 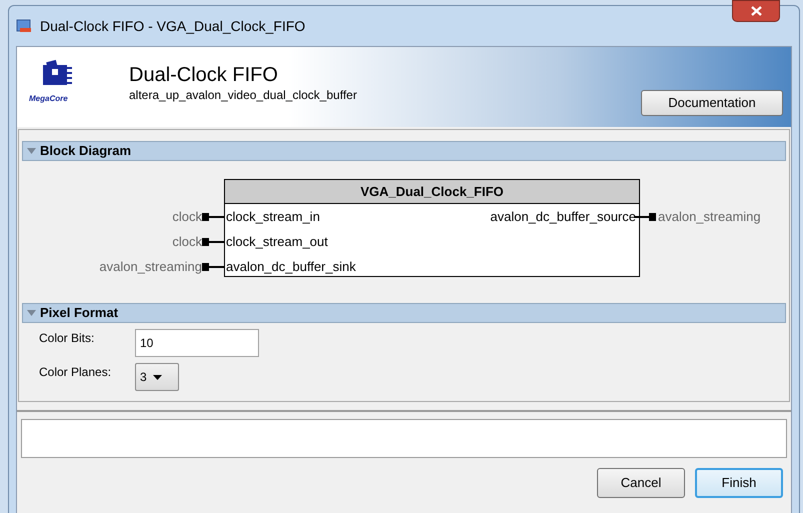 What do you see at coordinates (24, 26) in the screenshot?
I see `app-icon` at bounding box center [24, 26].